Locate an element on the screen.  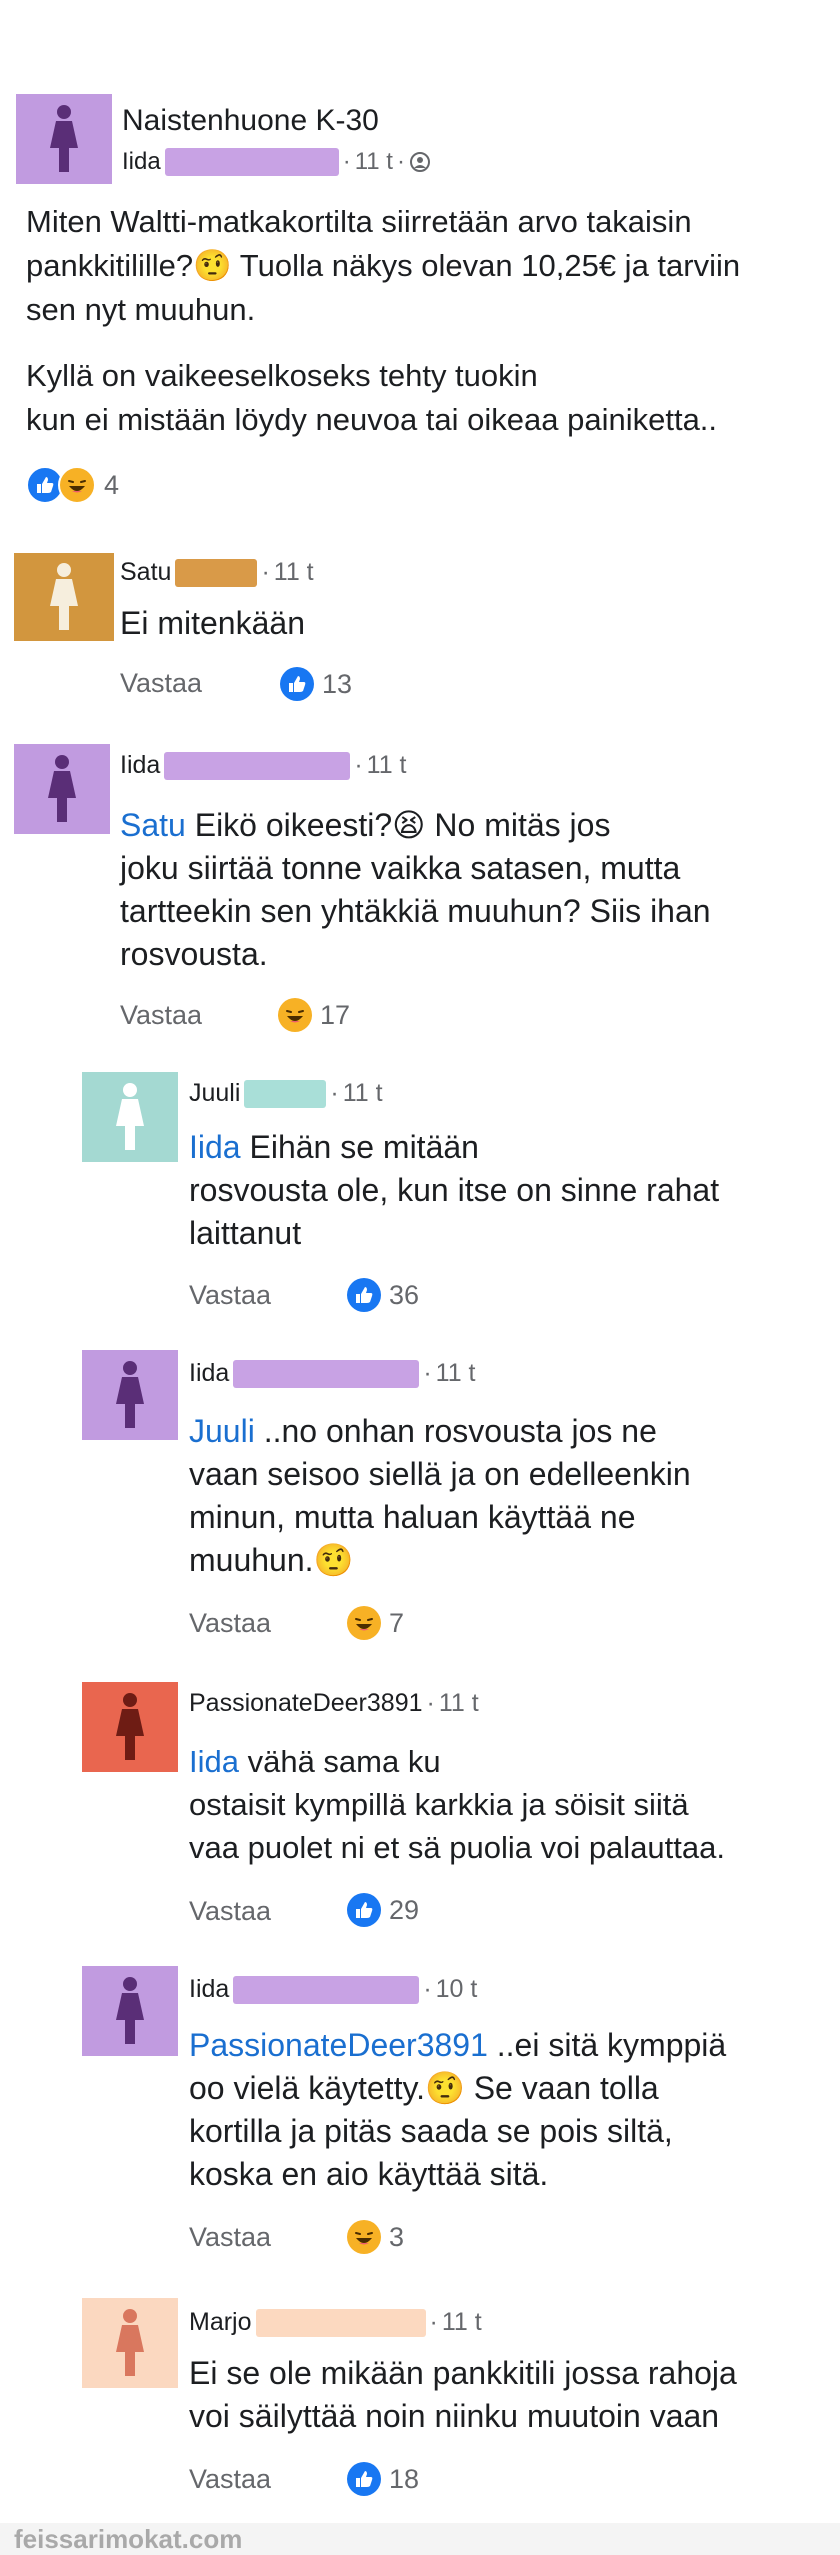
post-time: 11 t is located at coordinates (374, 162).